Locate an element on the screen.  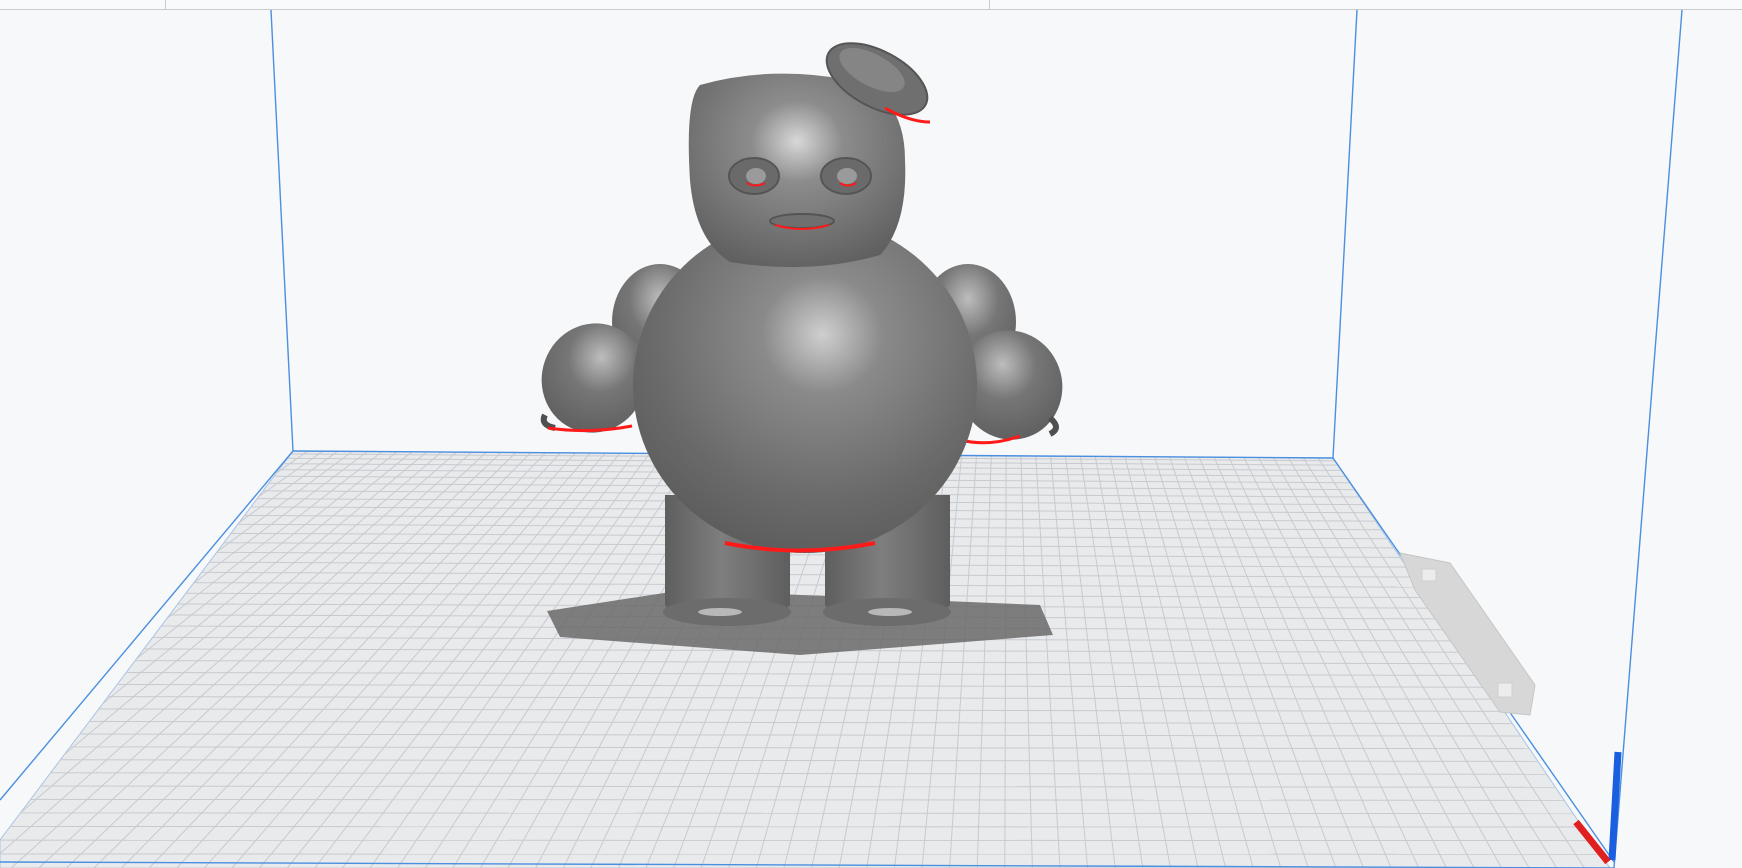
axis-z-line is located at coordinates (1615, 806).